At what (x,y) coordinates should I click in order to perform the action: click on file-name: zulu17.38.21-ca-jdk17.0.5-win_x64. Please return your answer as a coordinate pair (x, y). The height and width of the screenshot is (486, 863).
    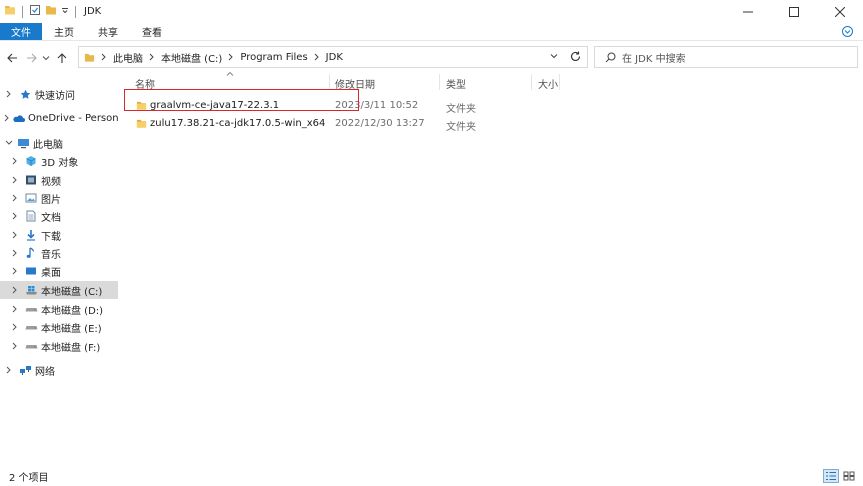
    Looking at the image, I should click on (237, 123).